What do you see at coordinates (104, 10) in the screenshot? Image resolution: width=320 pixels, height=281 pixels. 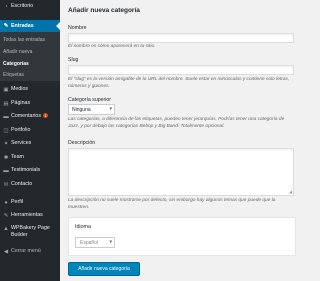 I see `form-heading: Añadir nueva categoría` at bounding box center [104, 10].